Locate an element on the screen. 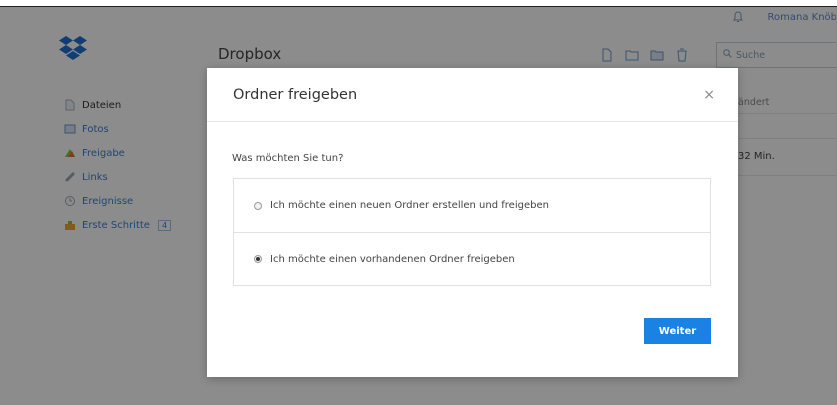  continue-button: Weiter is located at coordinates (677, 331).